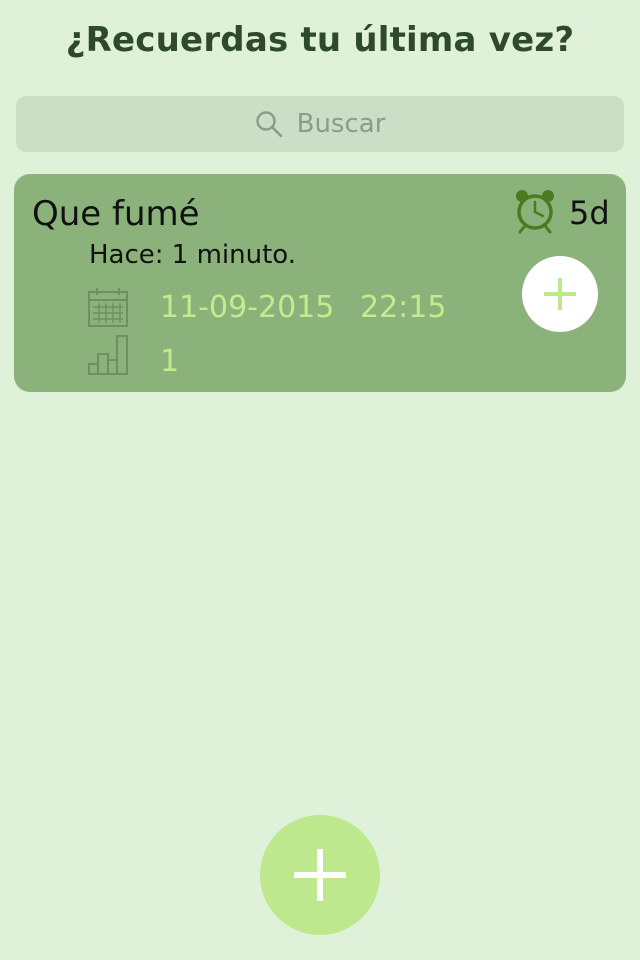 The image size is (640, 960). What do you see at coordinates (268, 124) in the screenshot?
I see `search-icon` at bounding box center [268, 124].